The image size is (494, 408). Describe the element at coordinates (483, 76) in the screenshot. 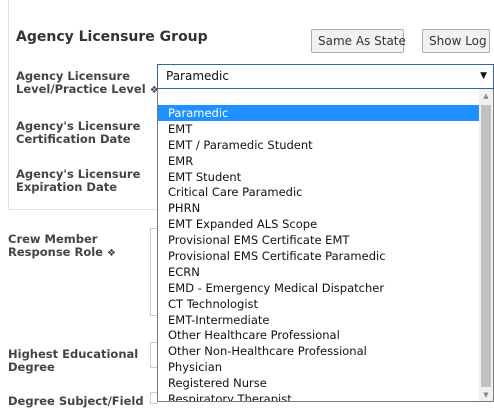

I see `caret-down-icon: ▼` at that location.